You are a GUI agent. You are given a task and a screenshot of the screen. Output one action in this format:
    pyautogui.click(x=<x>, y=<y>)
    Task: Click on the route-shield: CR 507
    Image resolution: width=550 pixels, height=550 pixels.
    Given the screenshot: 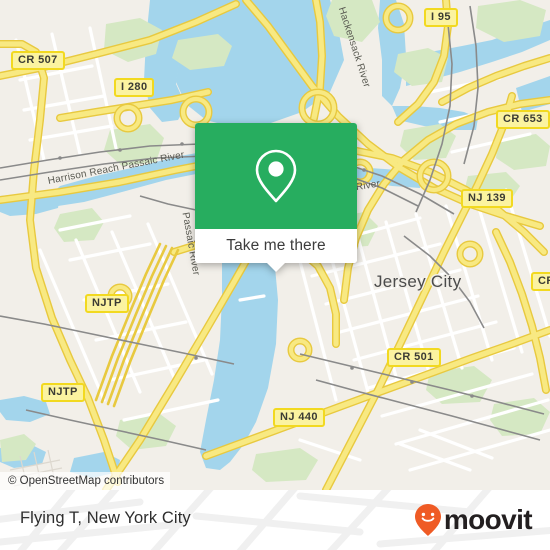 What is the action you would take?
    pyautogui.click(x=38, y=60)
    